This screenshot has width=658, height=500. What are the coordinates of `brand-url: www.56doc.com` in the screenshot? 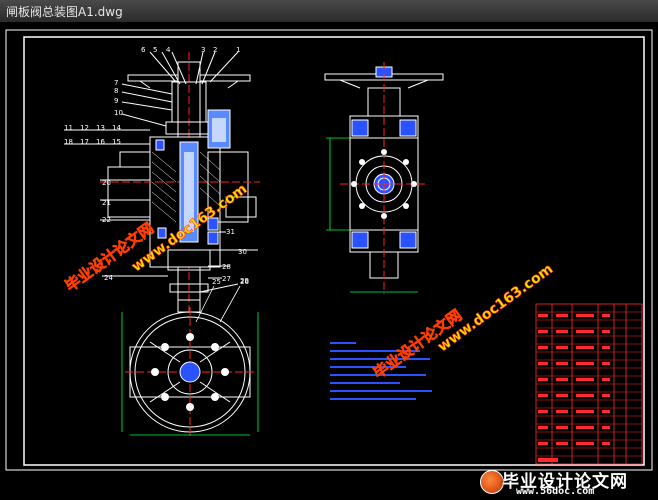 It's located at (555, 491).